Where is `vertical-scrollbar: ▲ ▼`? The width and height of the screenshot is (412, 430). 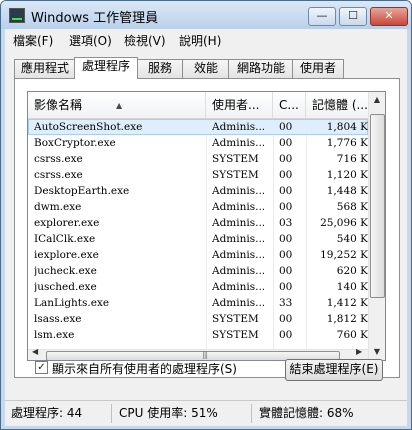
vertical-scrollbar: ▲ ▼ is located at coordinates (376, 226).